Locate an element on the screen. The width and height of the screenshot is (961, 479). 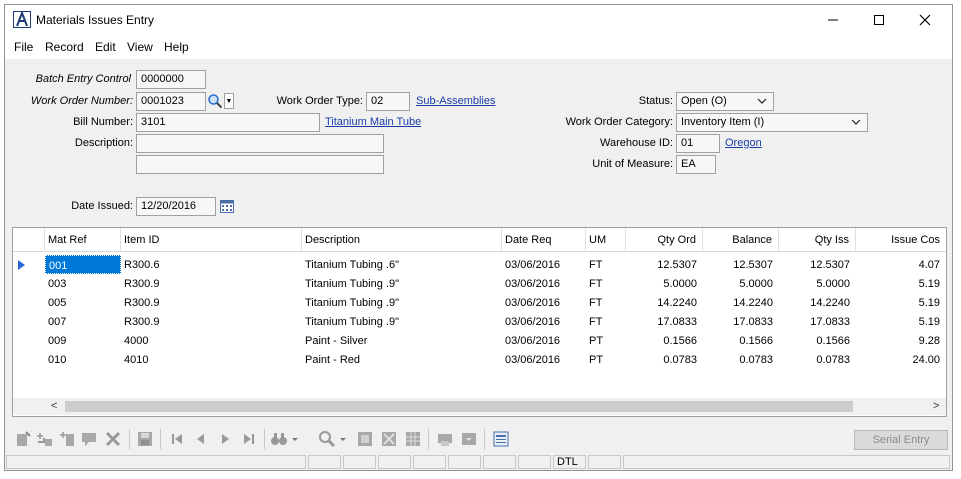
cell-qty-ord: 5.0000 is located at coordinates (664, 283).